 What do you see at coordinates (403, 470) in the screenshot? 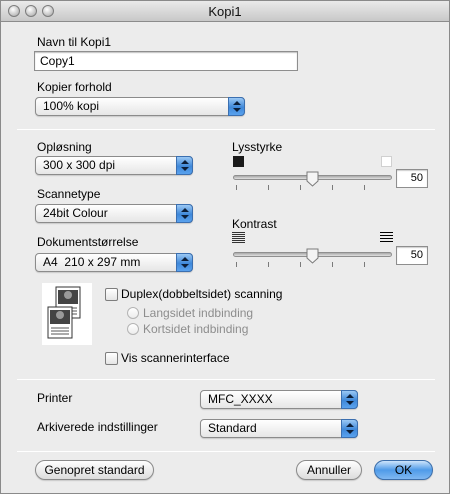
I see `ok-button: OK` at bounding box center [403, 470].